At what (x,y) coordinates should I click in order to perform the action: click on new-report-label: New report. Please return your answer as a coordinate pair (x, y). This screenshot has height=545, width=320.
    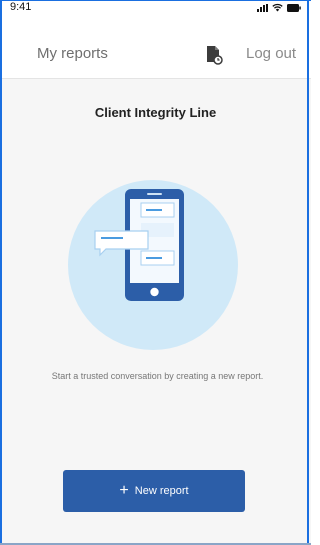
    Looking at the image, I should click on (161, 491).